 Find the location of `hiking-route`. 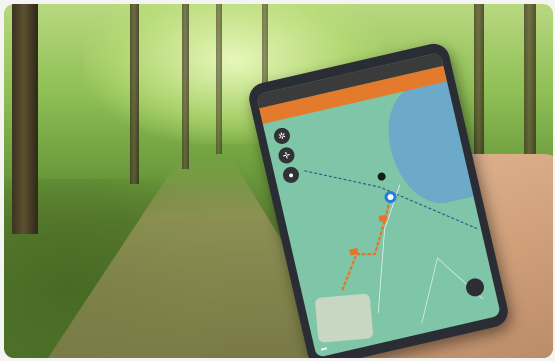

hiking-route is located at coordinates (366, 243).